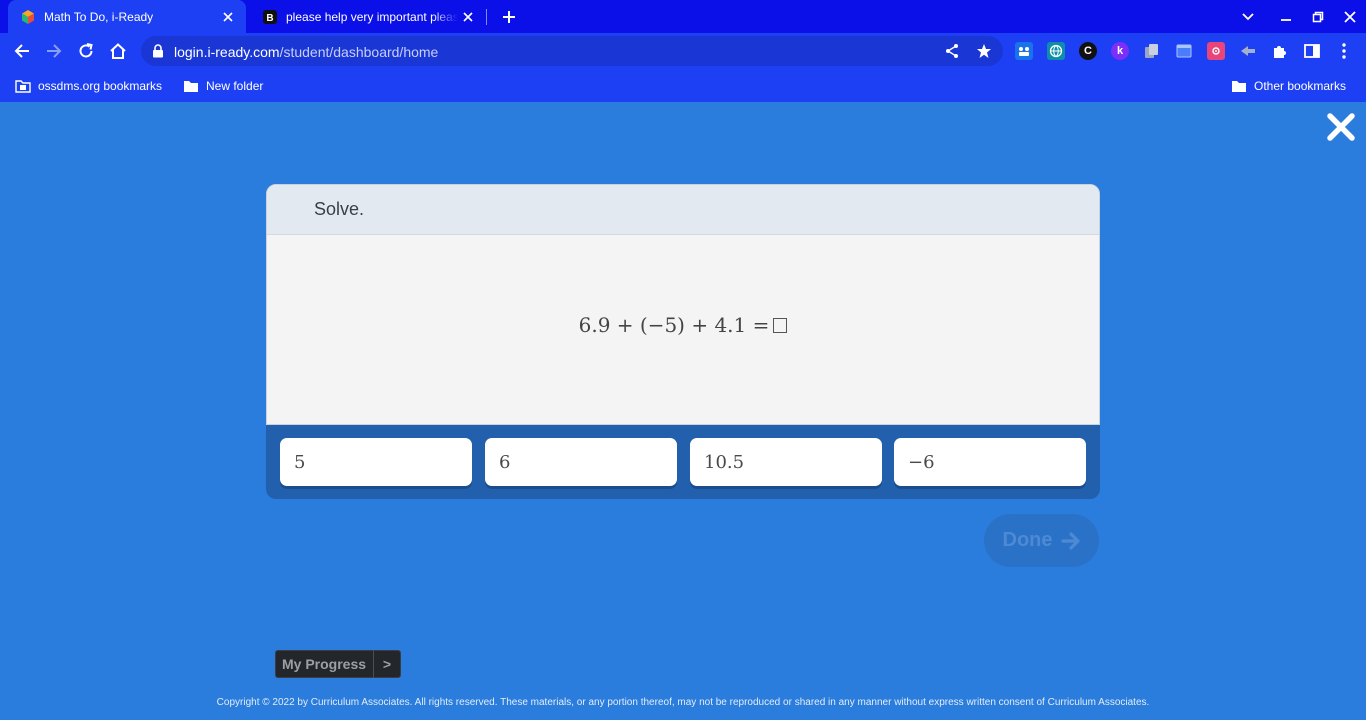 The width and height of the screenshot is (1366, 720). I want to click on tab-search-chevron-icon, so click(1248, 17).